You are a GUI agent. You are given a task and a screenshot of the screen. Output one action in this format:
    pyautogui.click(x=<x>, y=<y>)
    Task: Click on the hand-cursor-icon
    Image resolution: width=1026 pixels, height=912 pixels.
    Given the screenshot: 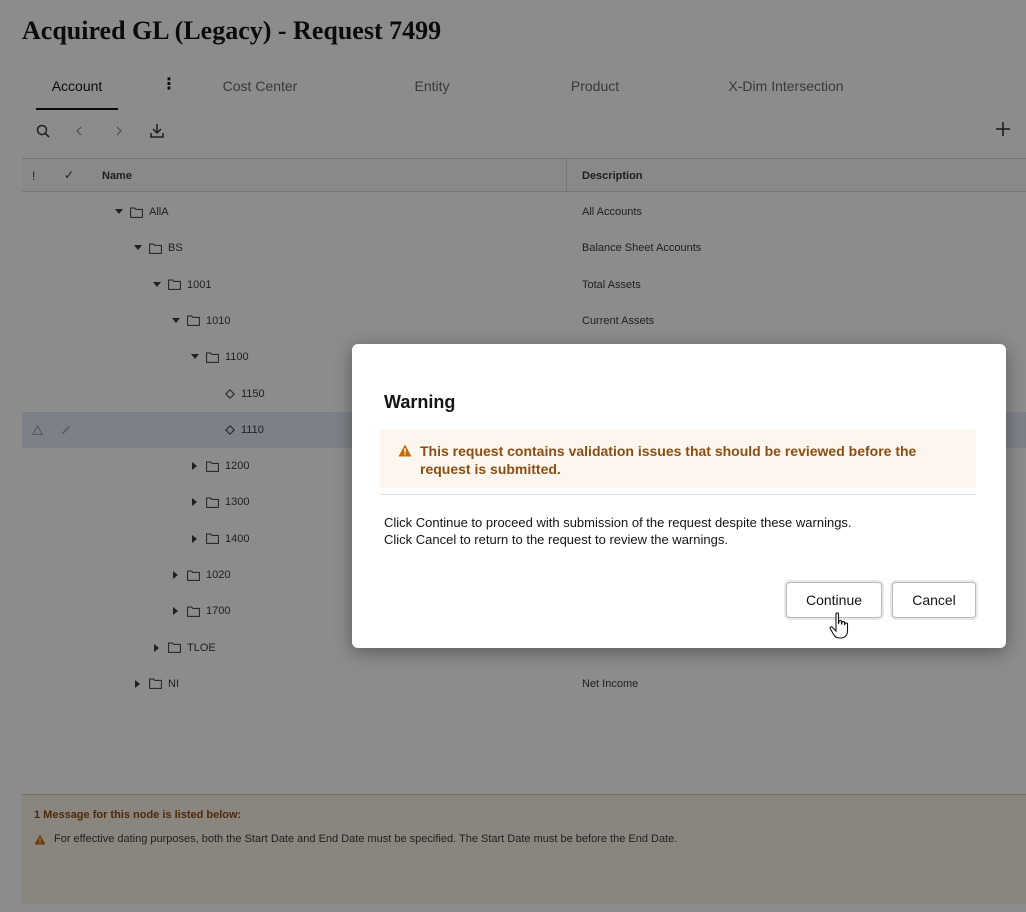 What is the action you would take?
    pyautogui.click(x=839, y=625)
    